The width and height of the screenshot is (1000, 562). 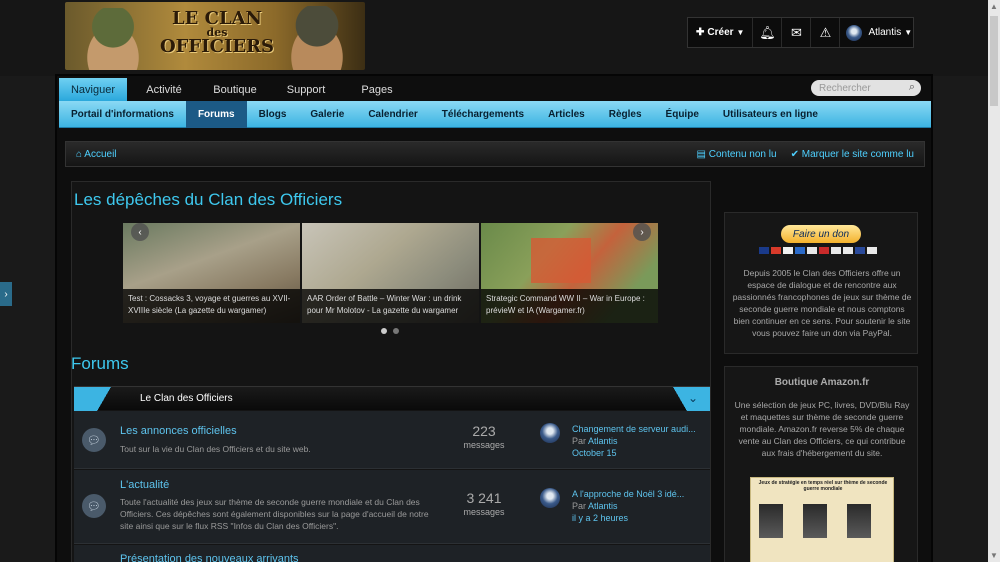 I want to click on search-input: Rechercher ⌕, so click(x=866, y=88).